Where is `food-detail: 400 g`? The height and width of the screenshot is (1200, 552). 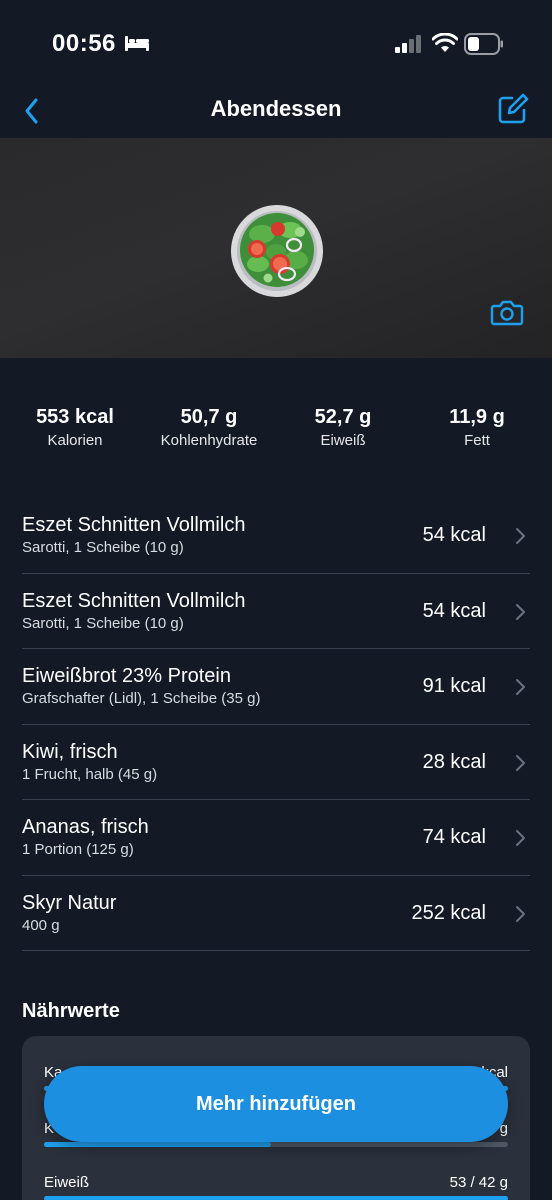 food-detail: 400 g is located at coordinates (41, 925).